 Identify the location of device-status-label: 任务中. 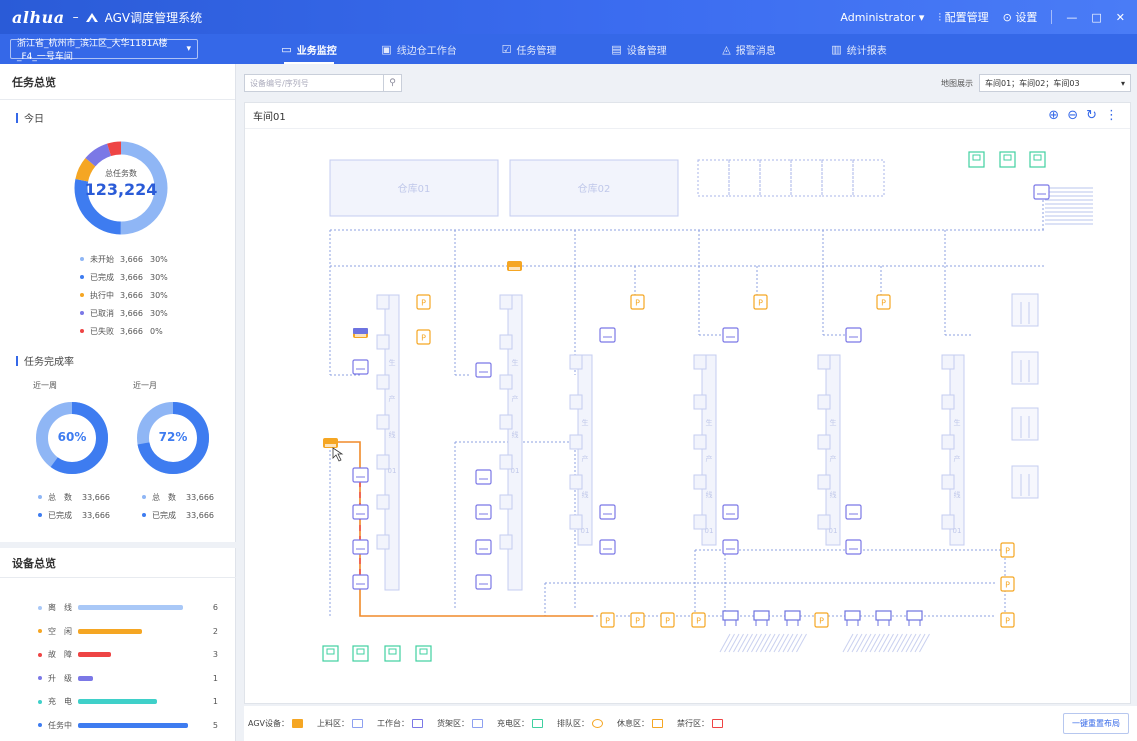
(60, 725).